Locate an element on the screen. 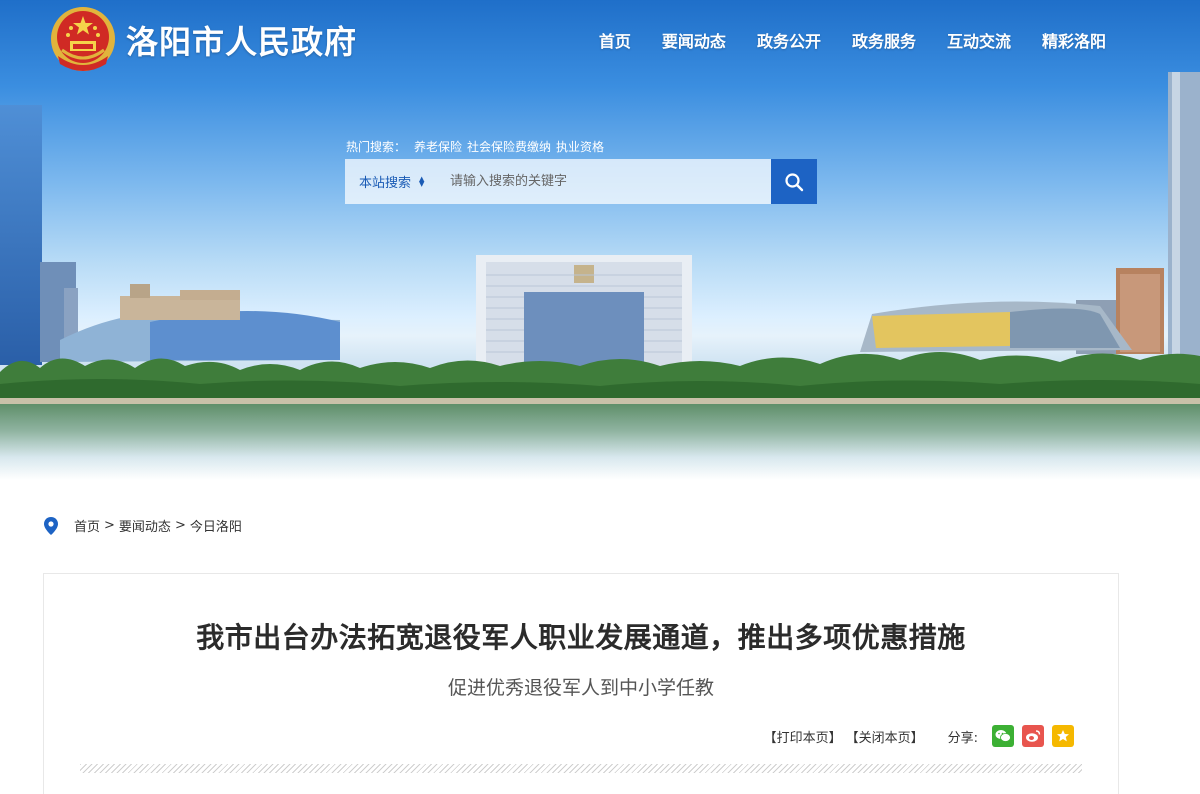  nav-item-news: 要闻动态 is located at coordinates (694, 40).